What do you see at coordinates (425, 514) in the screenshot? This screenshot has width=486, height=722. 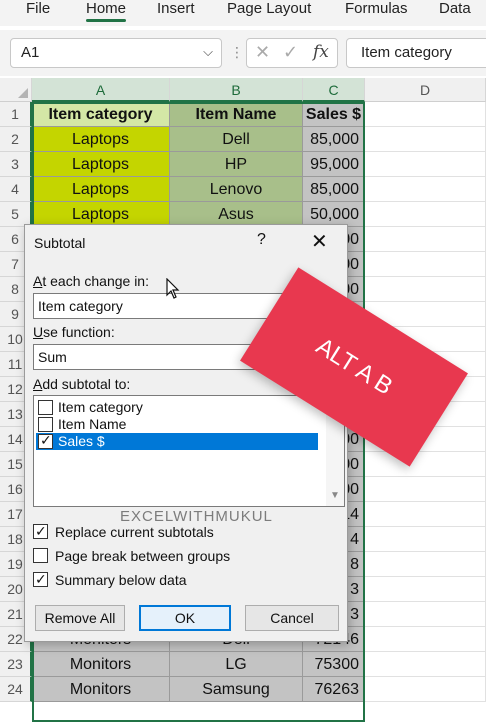 I see `cell-d17` at bounding box center [425, 514].